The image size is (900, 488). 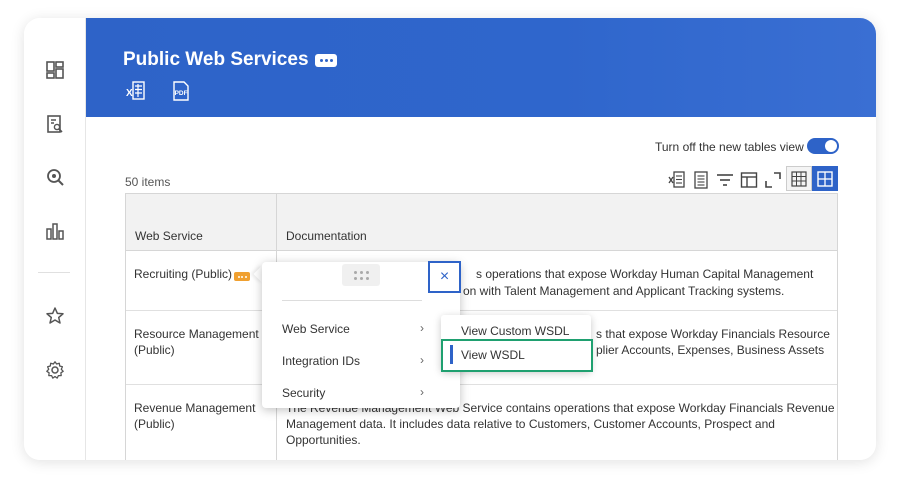 What do you see at coordinates (357, 393) in the screenshot?
I see `menu-item-security: Security` at bounding box center [357, 393].